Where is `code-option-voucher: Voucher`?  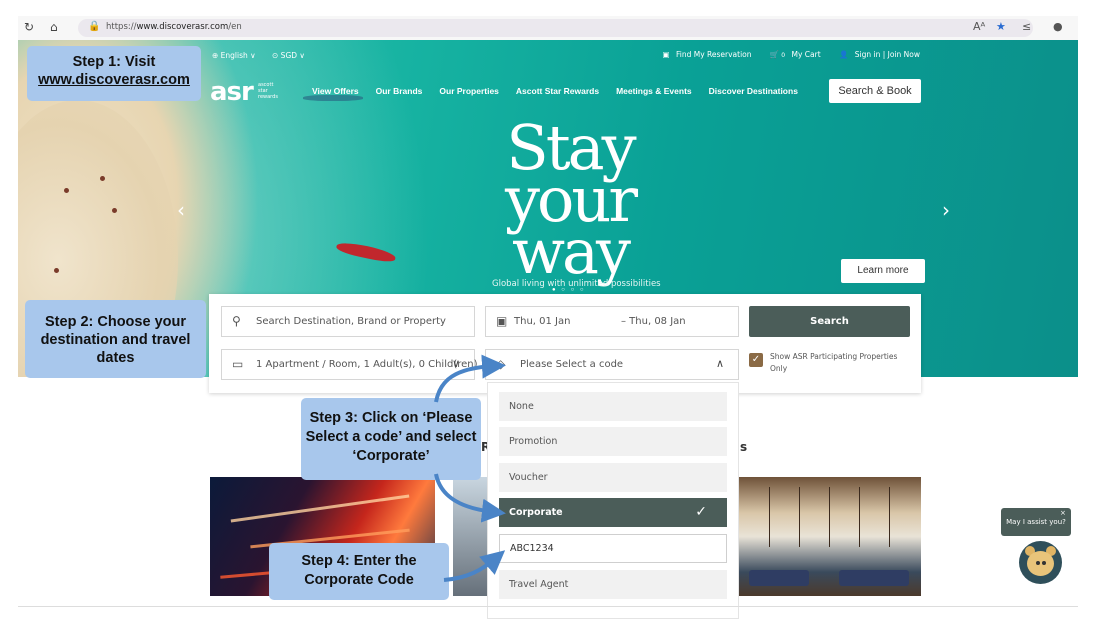 code-option-voucher: Voucher is located at coordinates (613, 477).